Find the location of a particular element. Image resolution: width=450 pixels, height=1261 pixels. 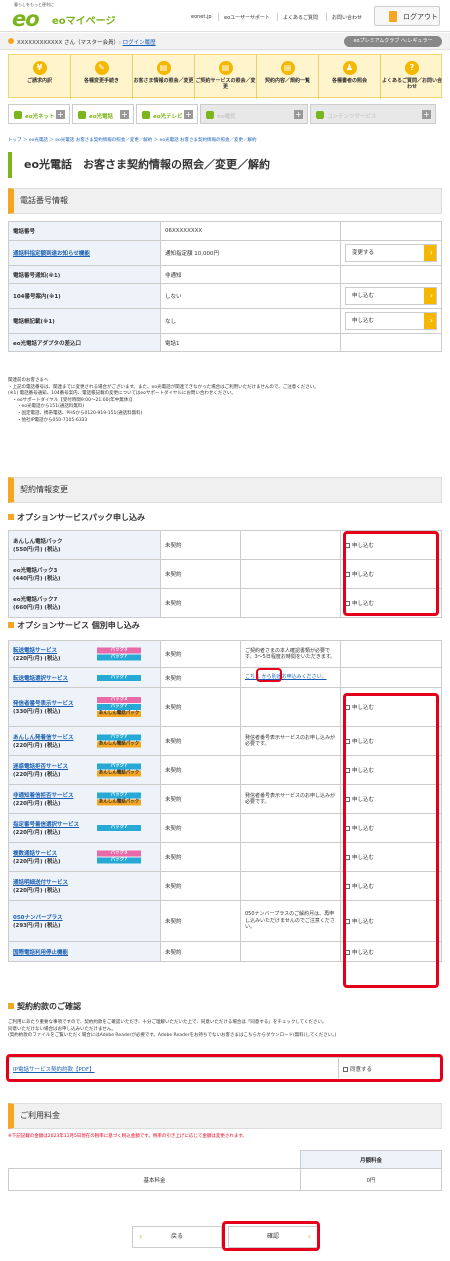

option-name-link: 通話明細送付サービス is located at coordinates (58, 882).